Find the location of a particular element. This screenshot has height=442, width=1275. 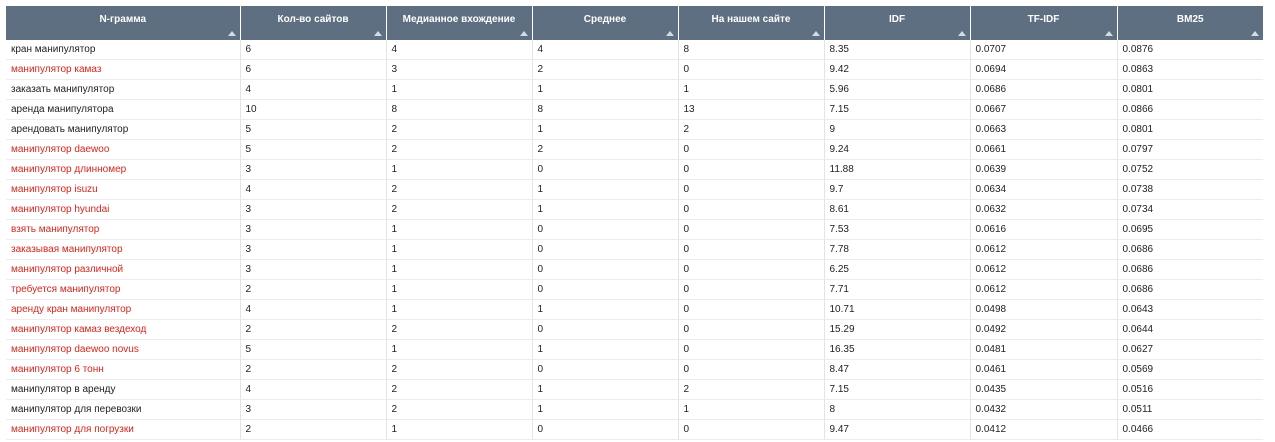

column-idf-label: IDF is located at coordinates (897, 19).